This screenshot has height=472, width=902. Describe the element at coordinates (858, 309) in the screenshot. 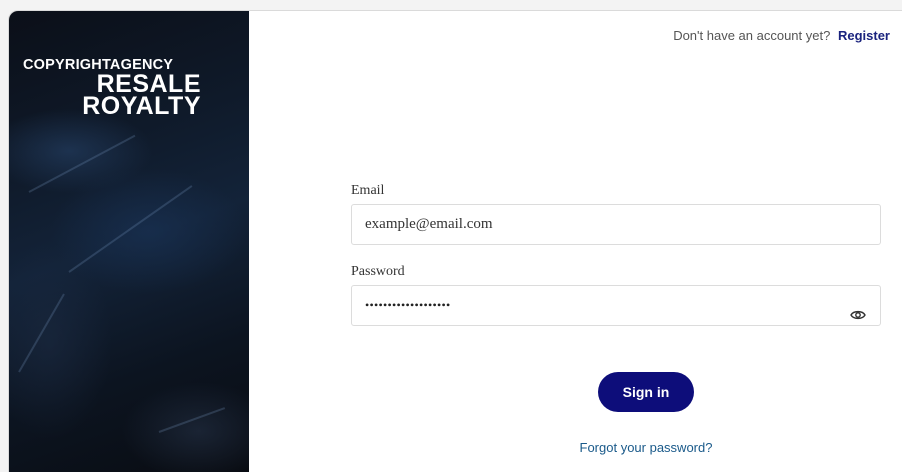

I see `eye-icon` at that location.